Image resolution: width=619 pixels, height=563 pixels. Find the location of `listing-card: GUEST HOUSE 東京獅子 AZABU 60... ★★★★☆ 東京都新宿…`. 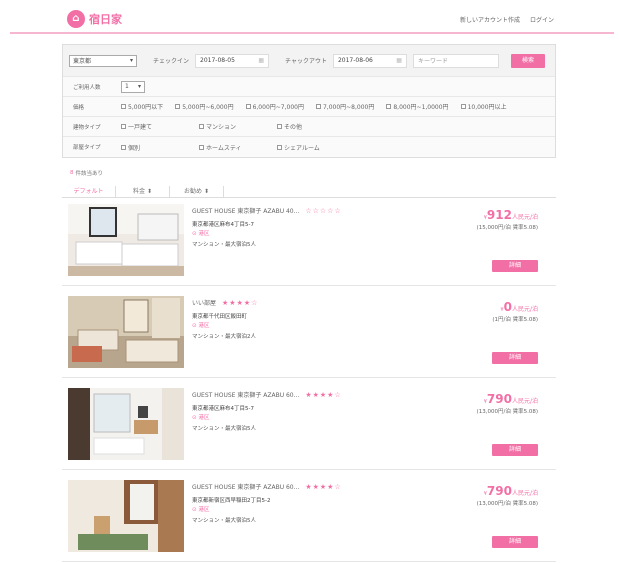

listing-card: GUEST HOUSE 東京獅子 AZABU 60... ★★★★☆ 東京都新宿… is located at coordinates (309, 518).